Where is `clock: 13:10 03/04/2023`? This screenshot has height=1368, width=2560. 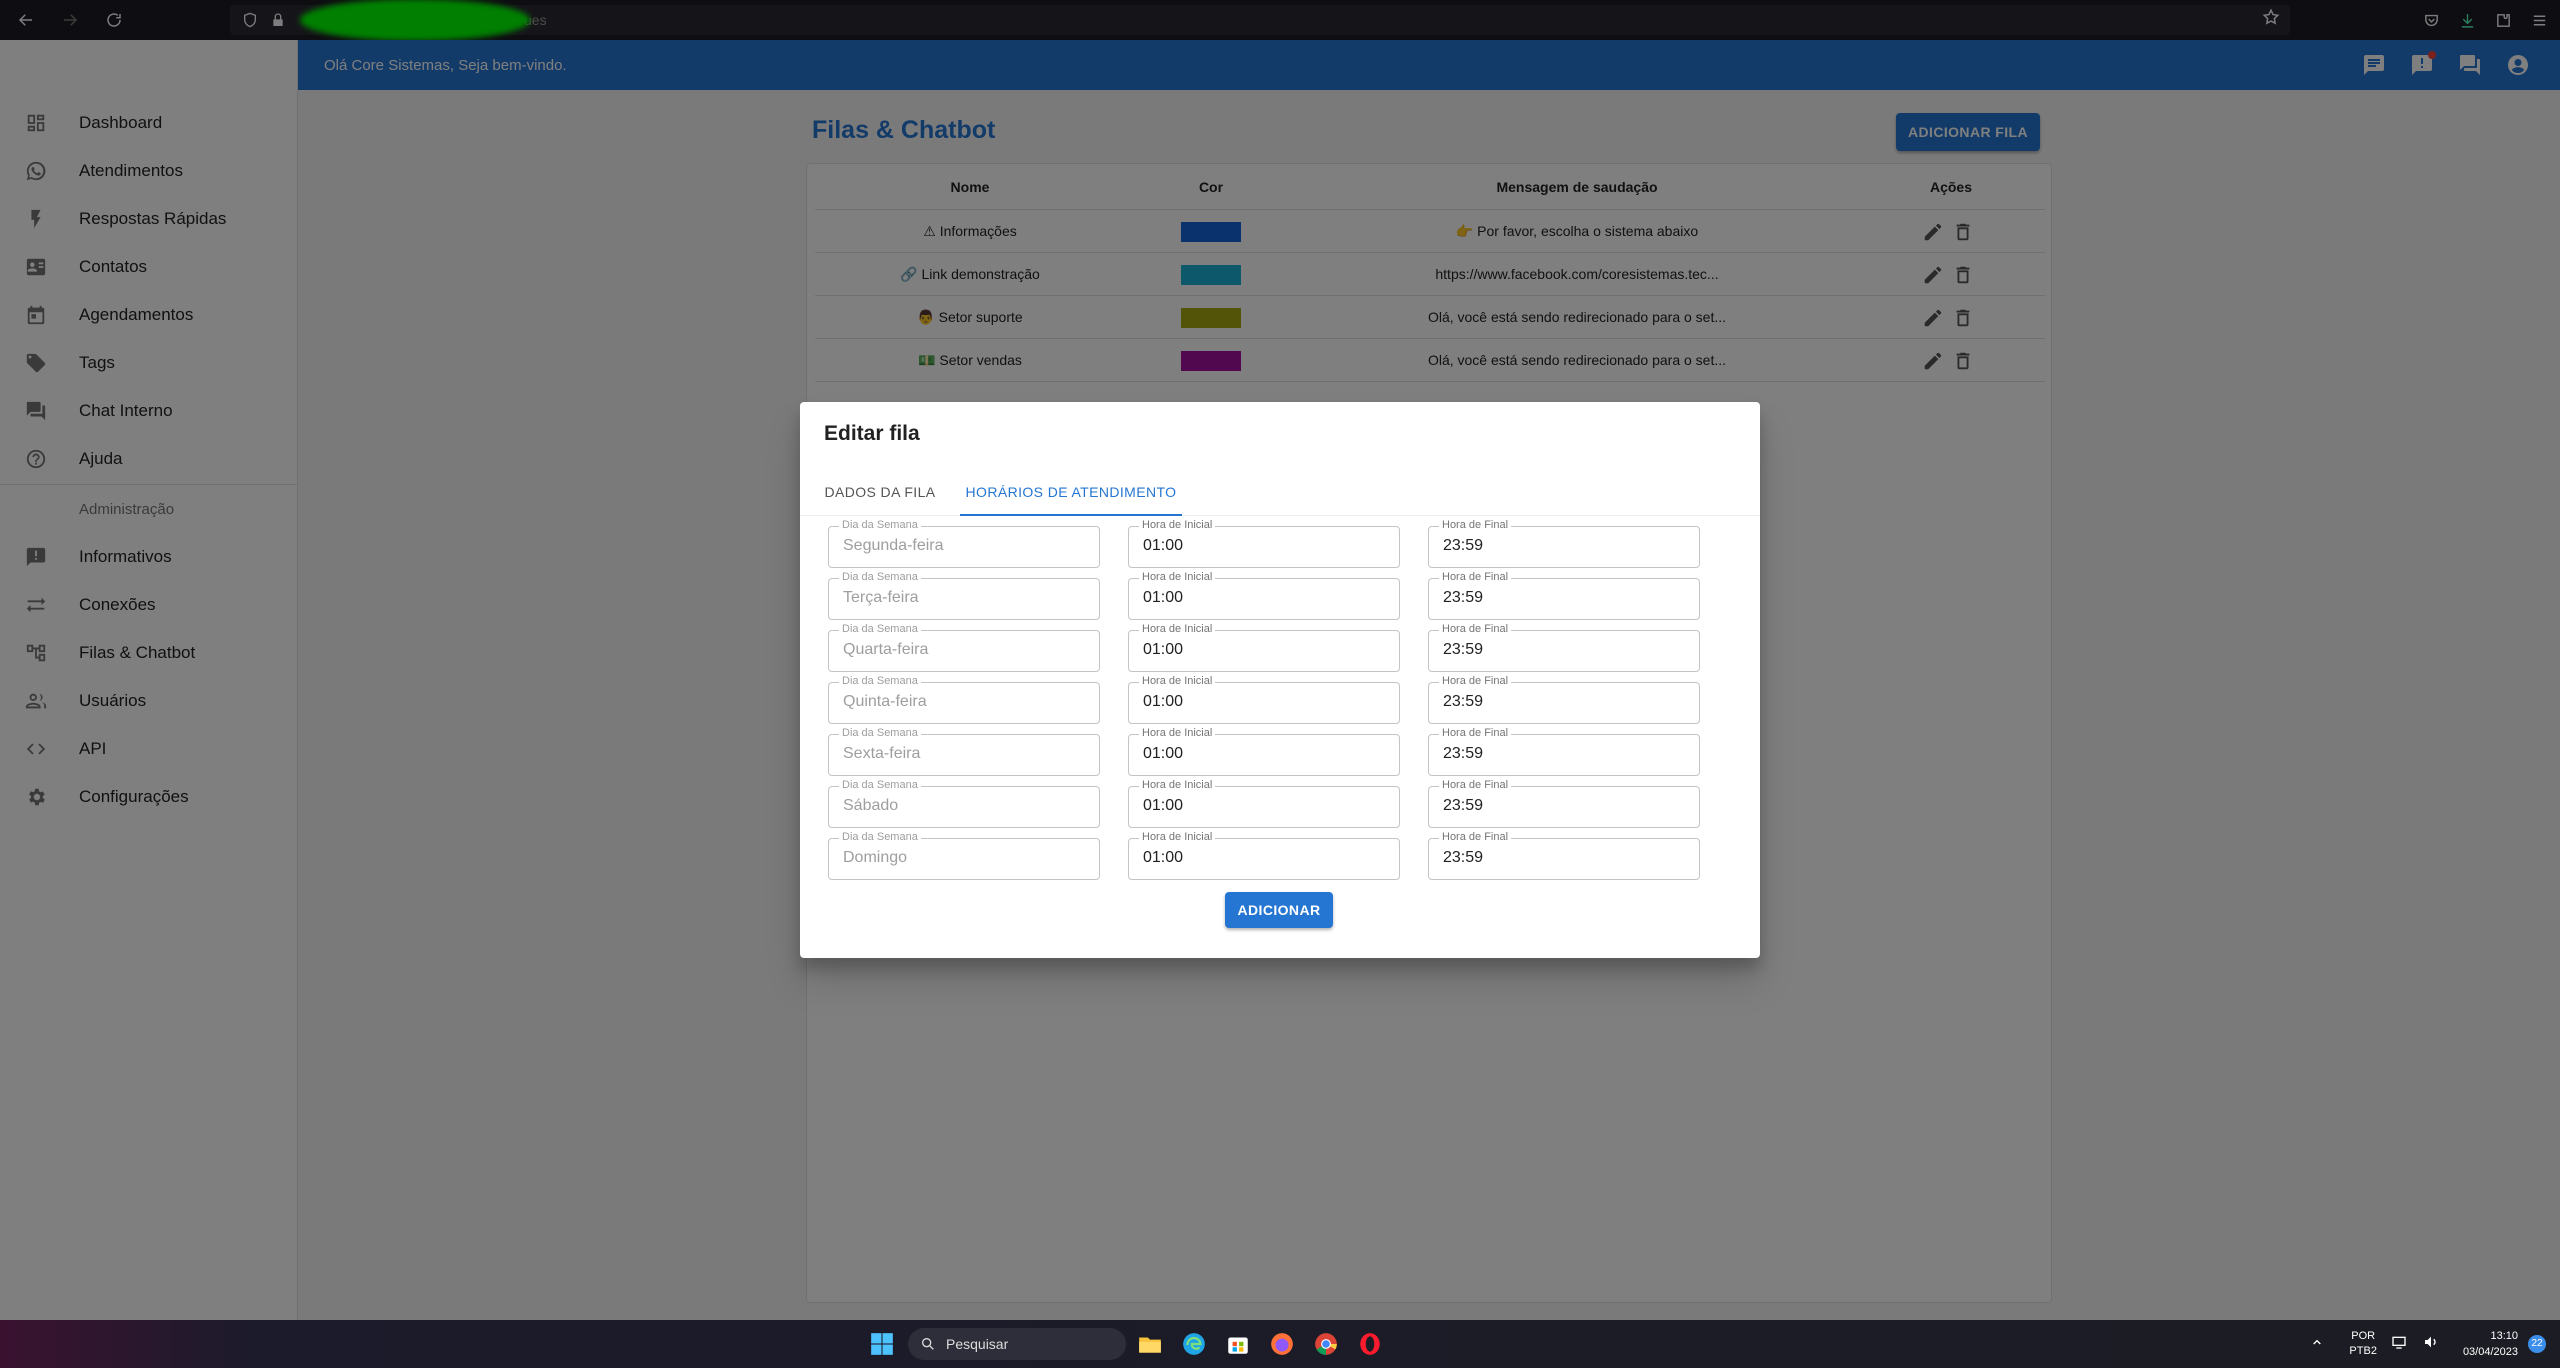
clock: 13:10 03/04/2023 is located at coordinates (2490, 1344).